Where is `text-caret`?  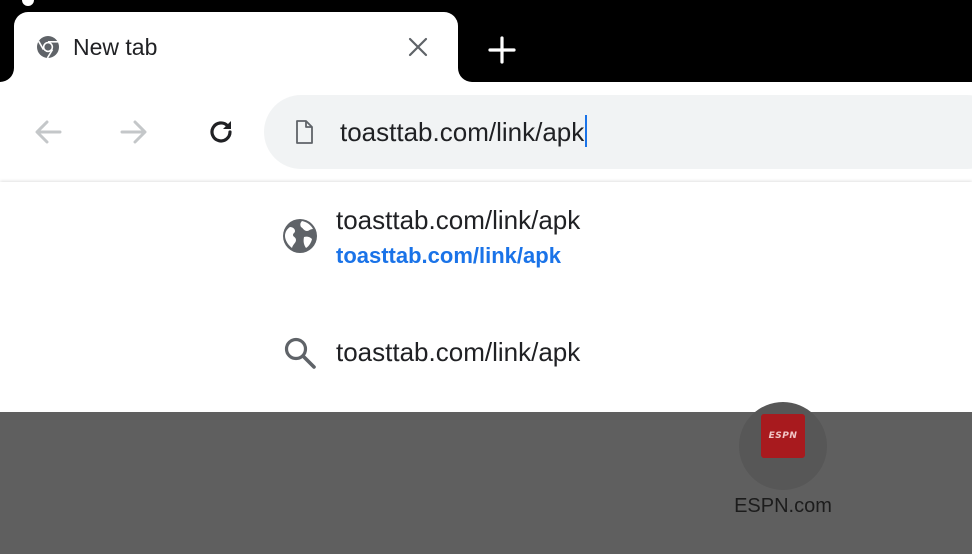 text-caret is located at coordinates (586, 131).